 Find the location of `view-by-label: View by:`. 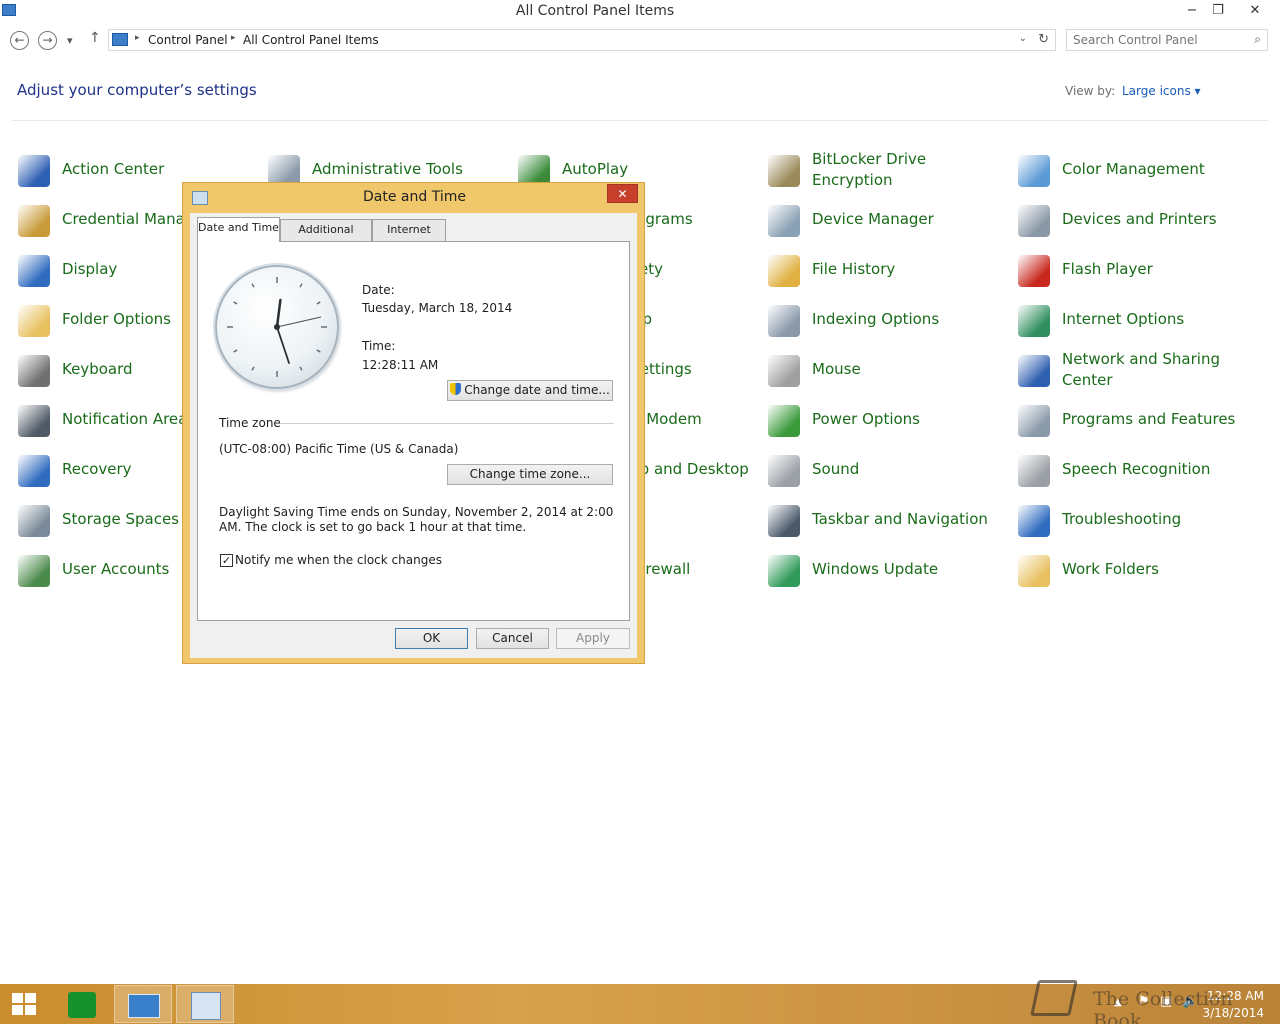

view-by-label: View by: is located at coordinates (1090, 91).